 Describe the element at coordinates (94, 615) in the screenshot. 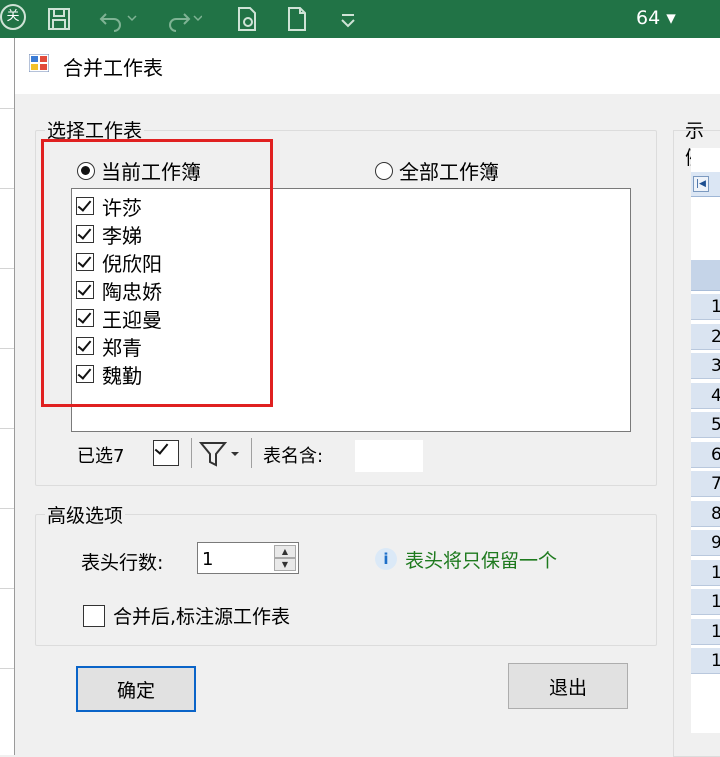

I see `mark-source-checkbox` at that location.